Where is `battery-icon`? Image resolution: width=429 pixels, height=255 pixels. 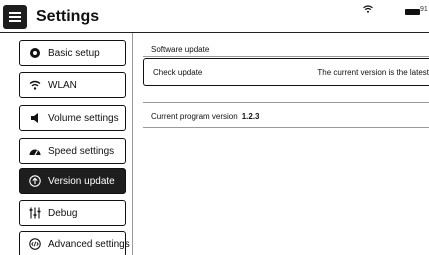 battery-icon is located at coordinates (412, 12).